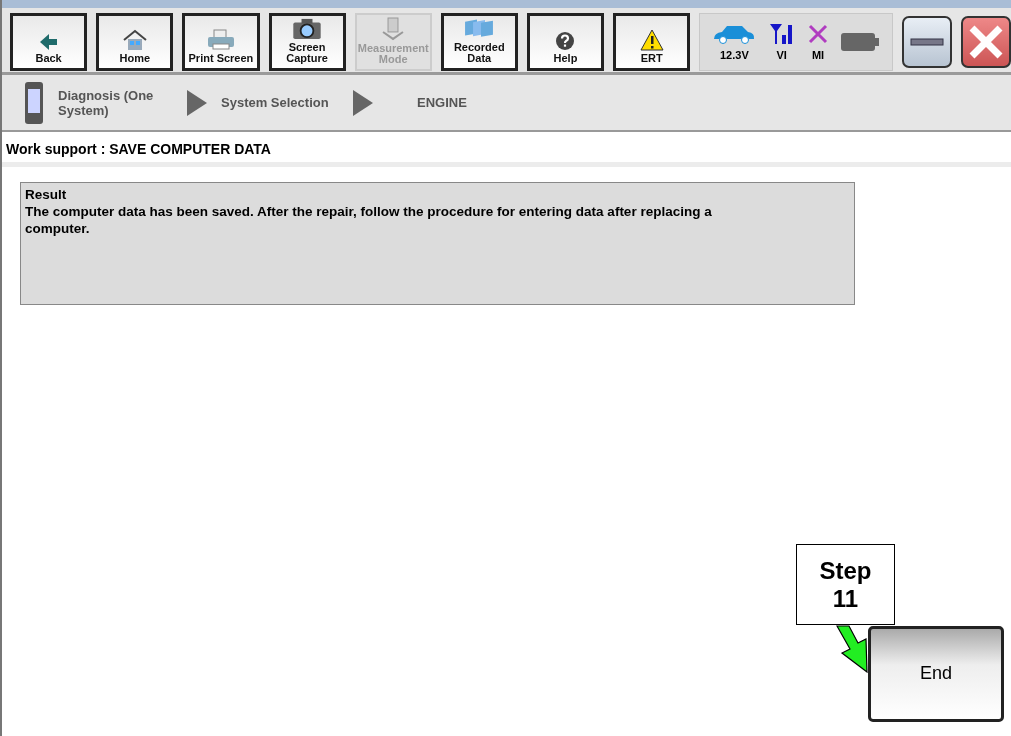 The image size is (1011, 736). I want to click on step-callout: Step 11, so click(845, 584).